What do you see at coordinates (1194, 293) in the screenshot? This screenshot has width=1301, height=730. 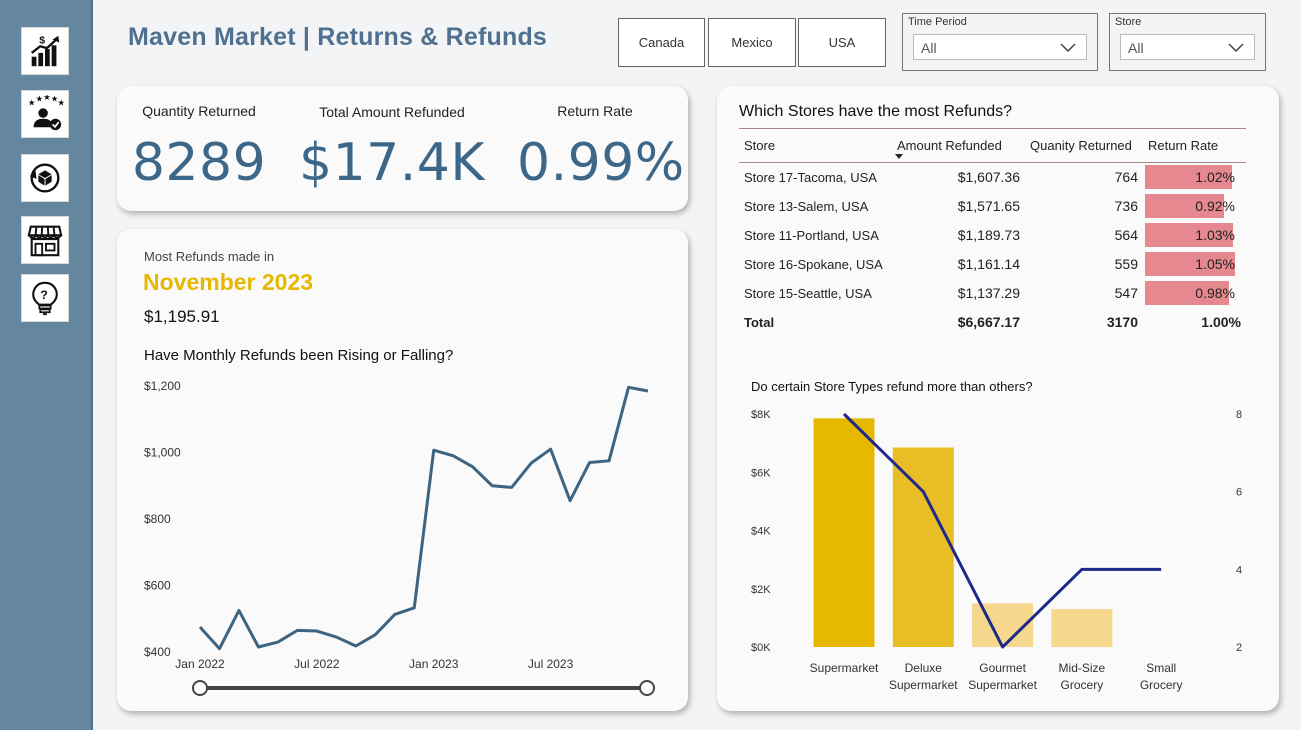 I see `cell-rate: 0.98%` at bounding box center [1194, 293].